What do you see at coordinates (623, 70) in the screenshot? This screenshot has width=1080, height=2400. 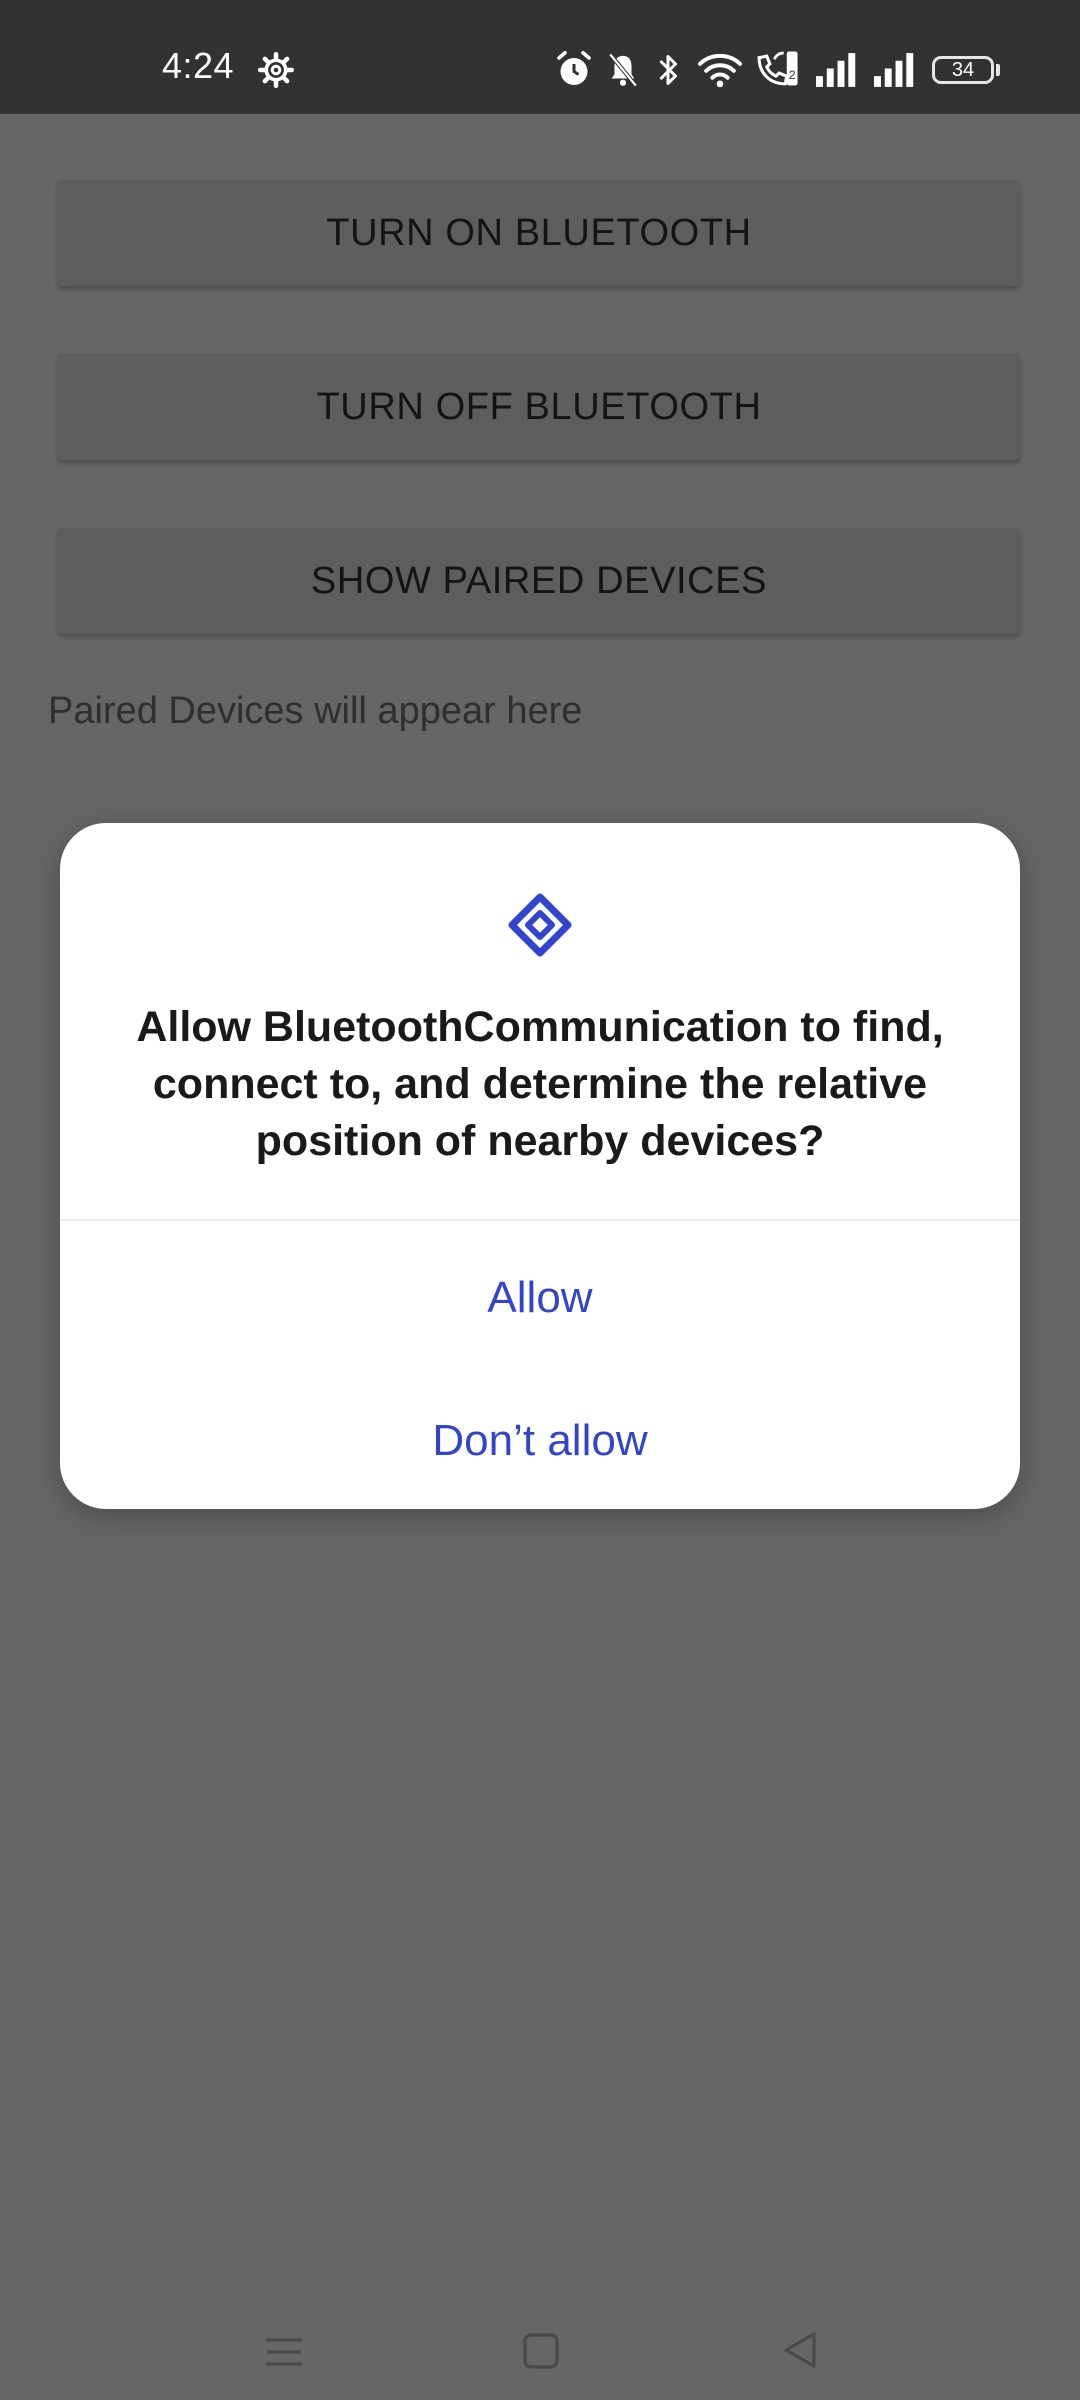 I see `mute-icon` at bounding box center [623, 70].